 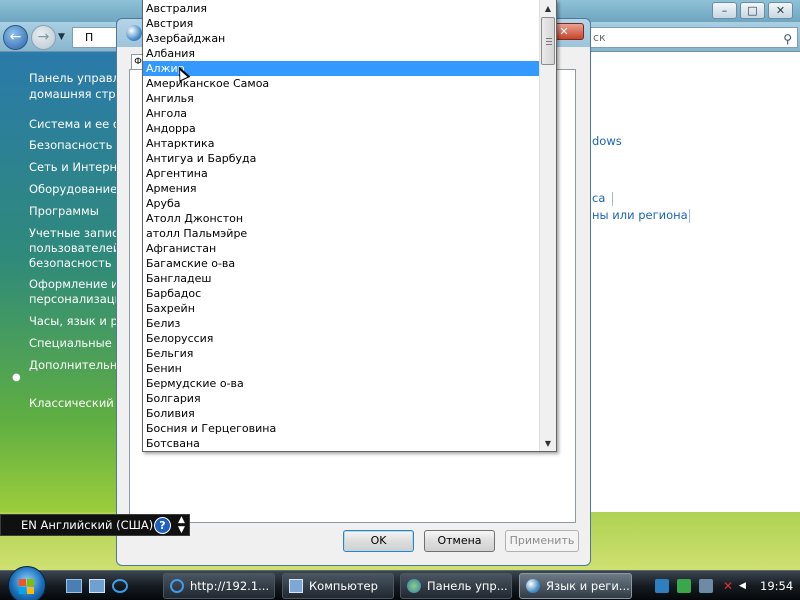 What do you see at coordinates (341, 128) in the screenshot?
I see `country-option: Андорра` at bounding box center [341, 128].